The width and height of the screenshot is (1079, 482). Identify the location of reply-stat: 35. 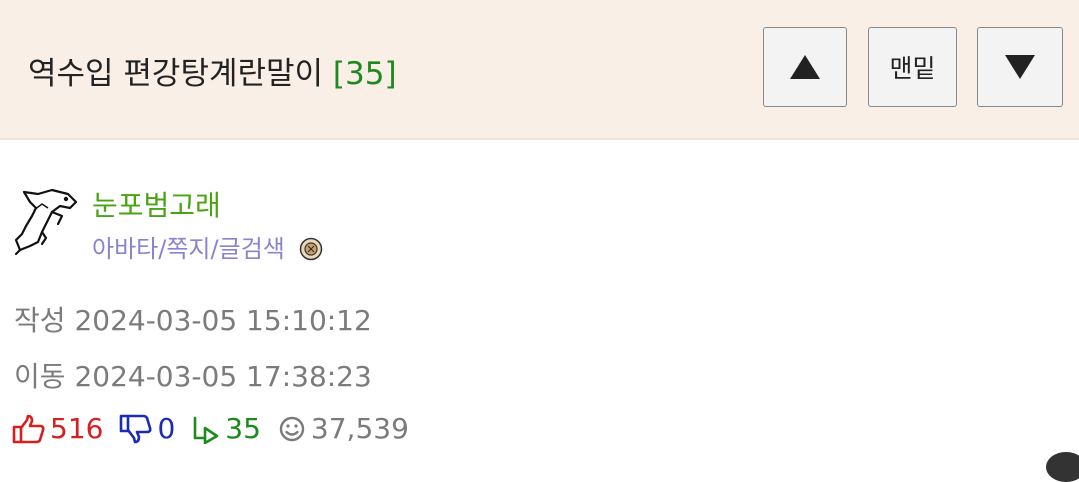
(226, 428).